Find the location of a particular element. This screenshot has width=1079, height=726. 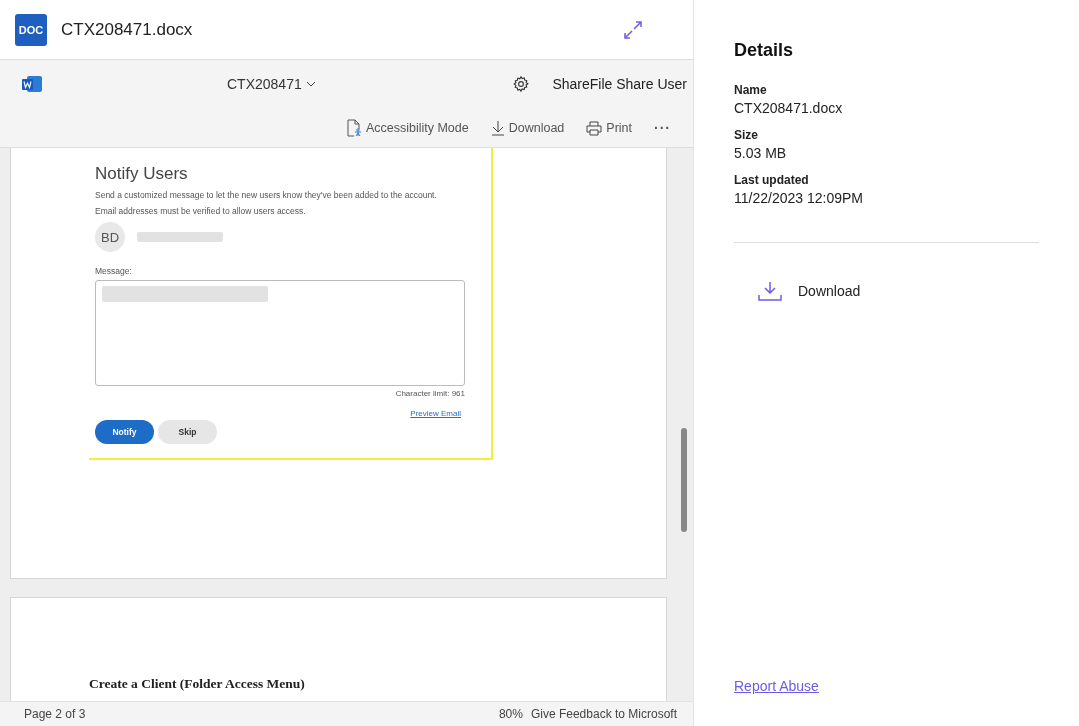

field-label: Message: is located at coordinates (114, 271).